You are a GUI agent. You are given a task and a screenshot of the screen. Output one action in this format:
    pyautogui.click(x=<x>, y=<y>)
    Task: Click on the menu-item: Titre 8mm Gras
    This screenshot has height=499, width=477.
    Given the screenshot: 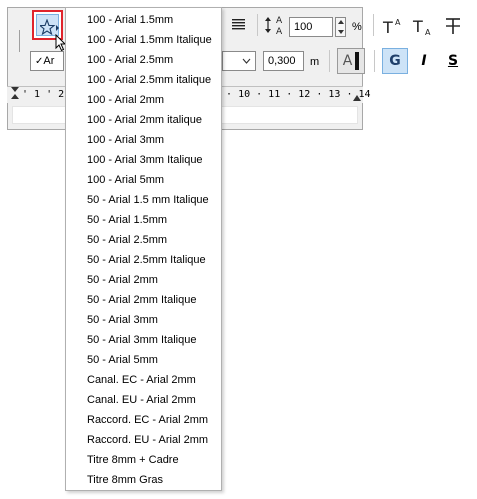 What is the action you would take?
    pyautogui.click(x=143, y=480)
    